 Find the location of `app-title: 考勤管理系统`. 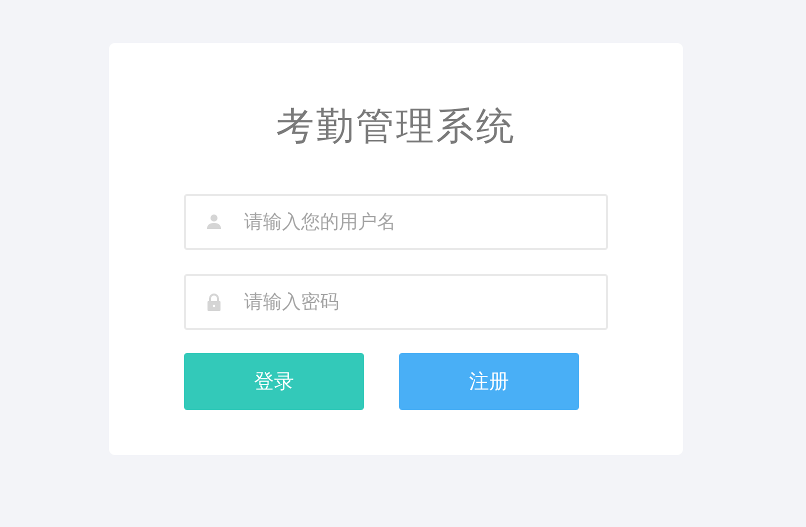

app-title: 考勤管理系统 is located at coordinates (396, 126).